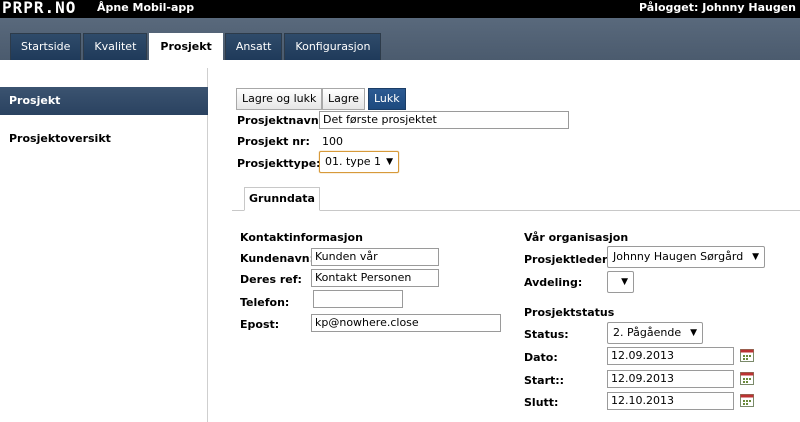 The height and width of the screenshot is (422, 800). I want to click on app-logo: PRPR.NO, so click(39, 8).